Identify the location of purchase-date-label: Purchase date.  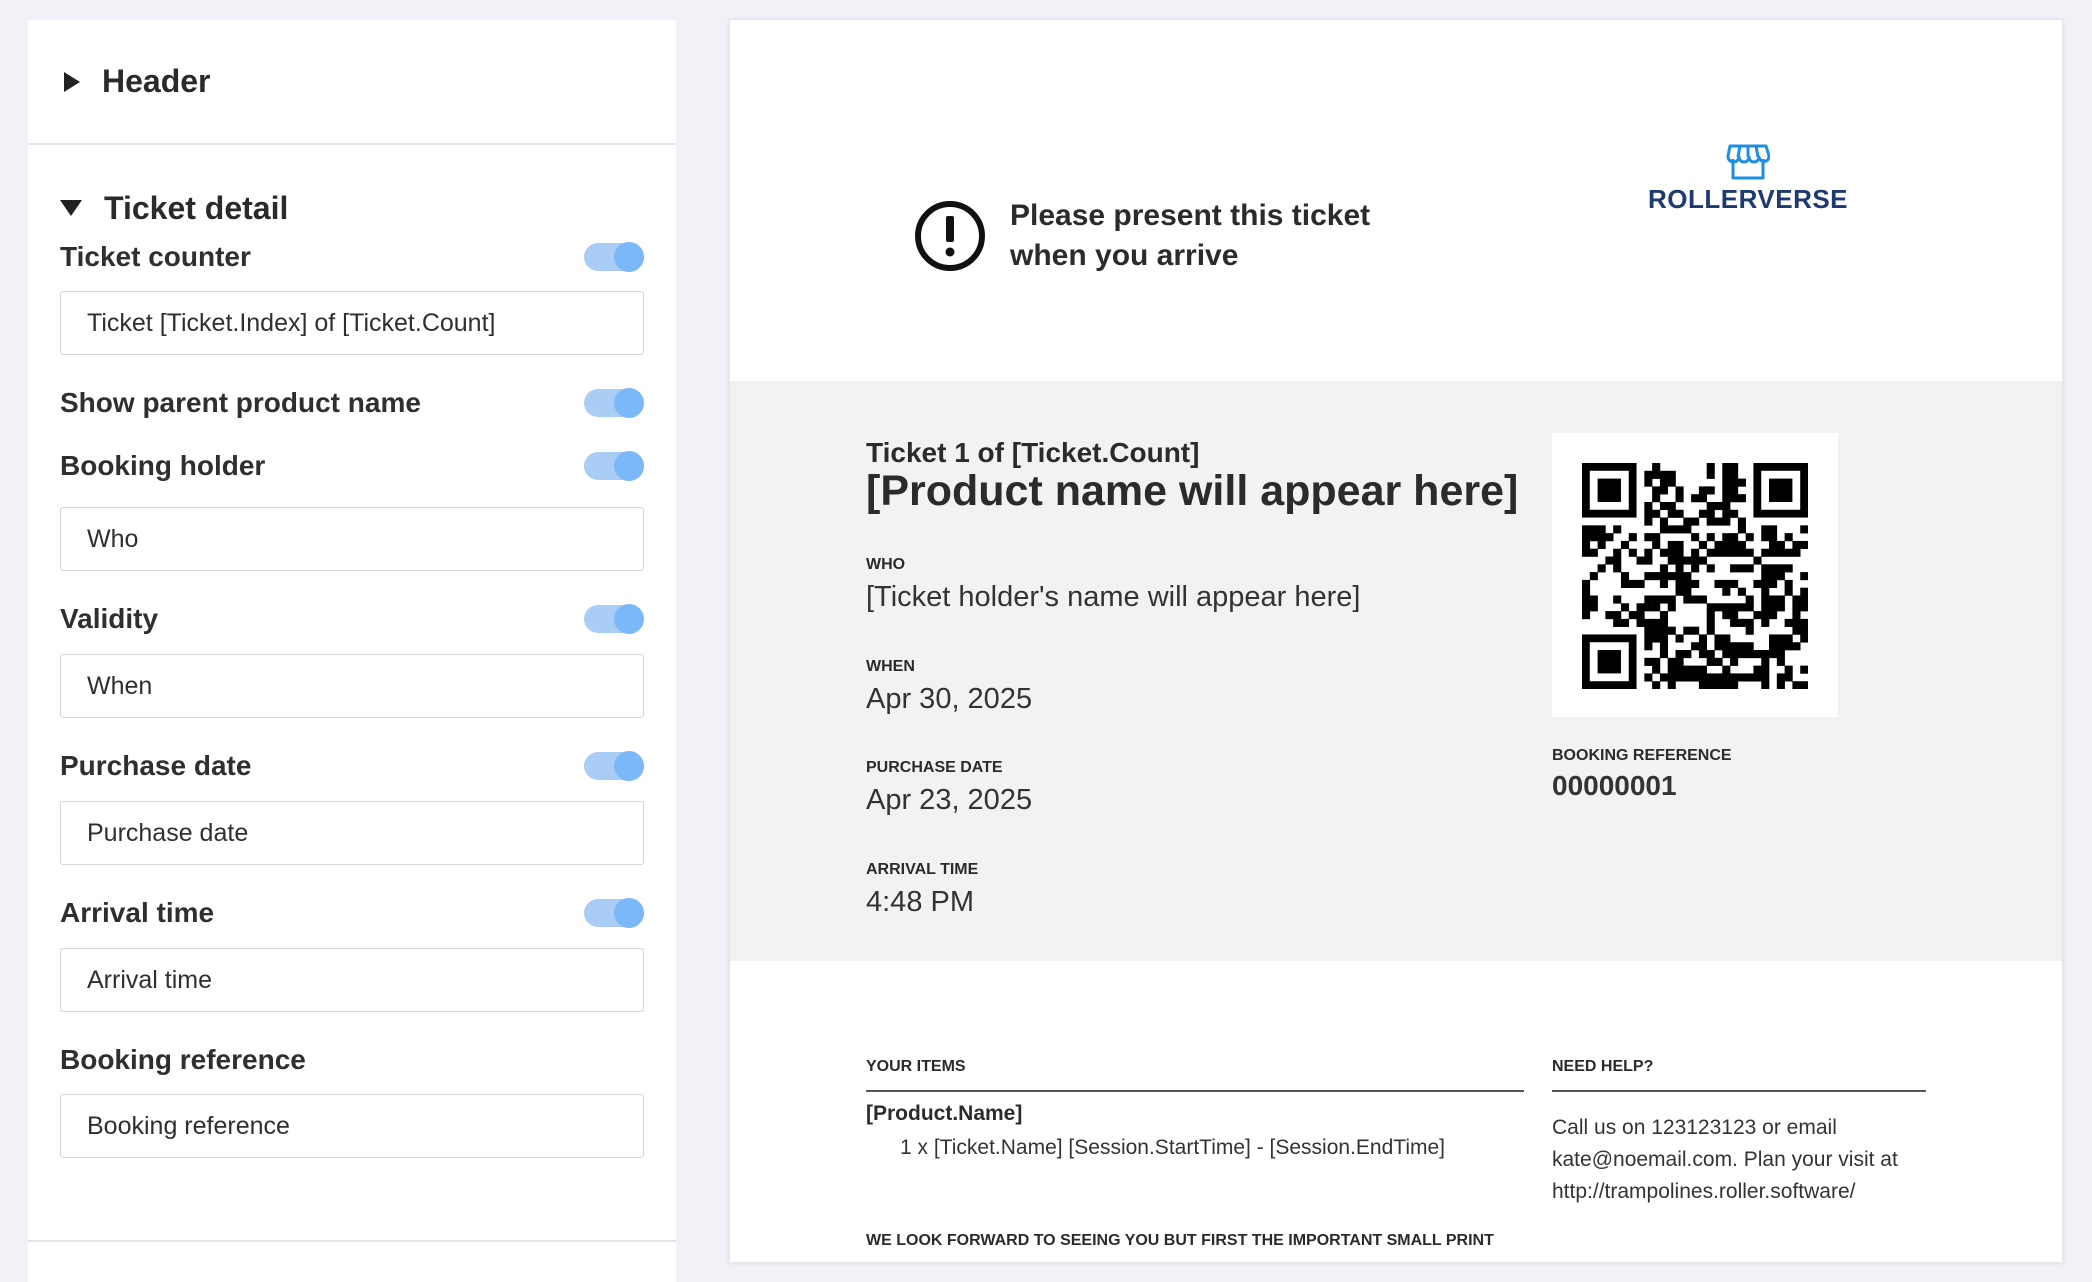
(156, 765).